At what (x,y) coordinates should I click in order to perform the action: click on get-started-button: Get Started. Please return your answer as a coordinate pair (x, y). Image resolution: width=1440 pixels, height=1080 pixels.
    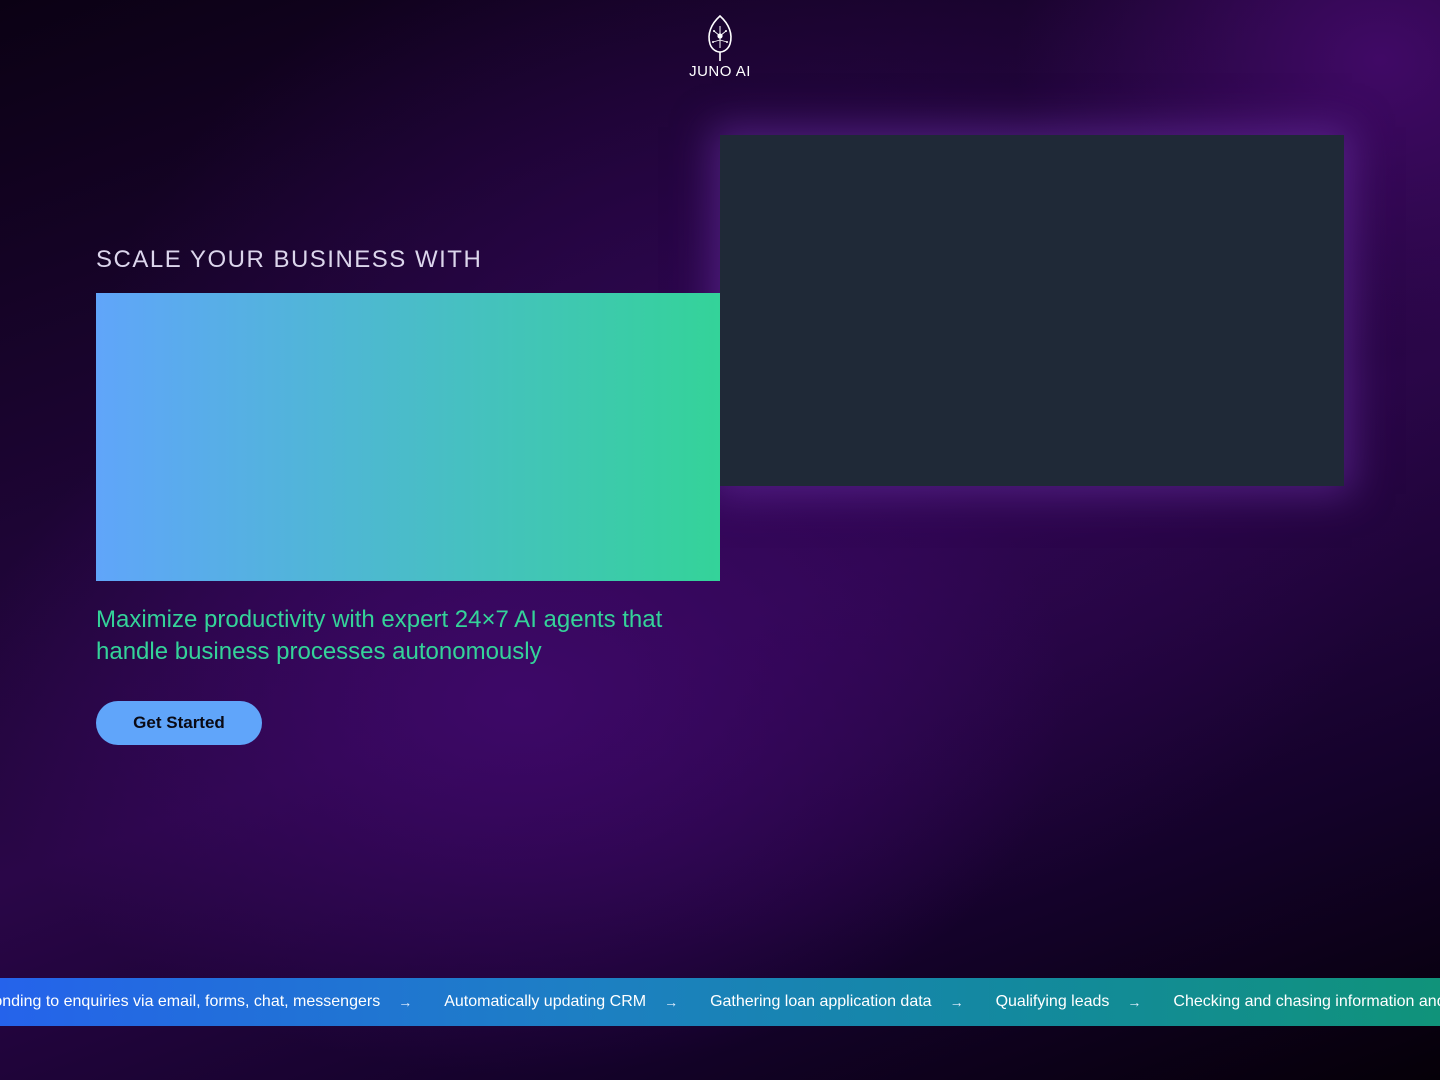
    Looking at the image, I should click on (179, 723).